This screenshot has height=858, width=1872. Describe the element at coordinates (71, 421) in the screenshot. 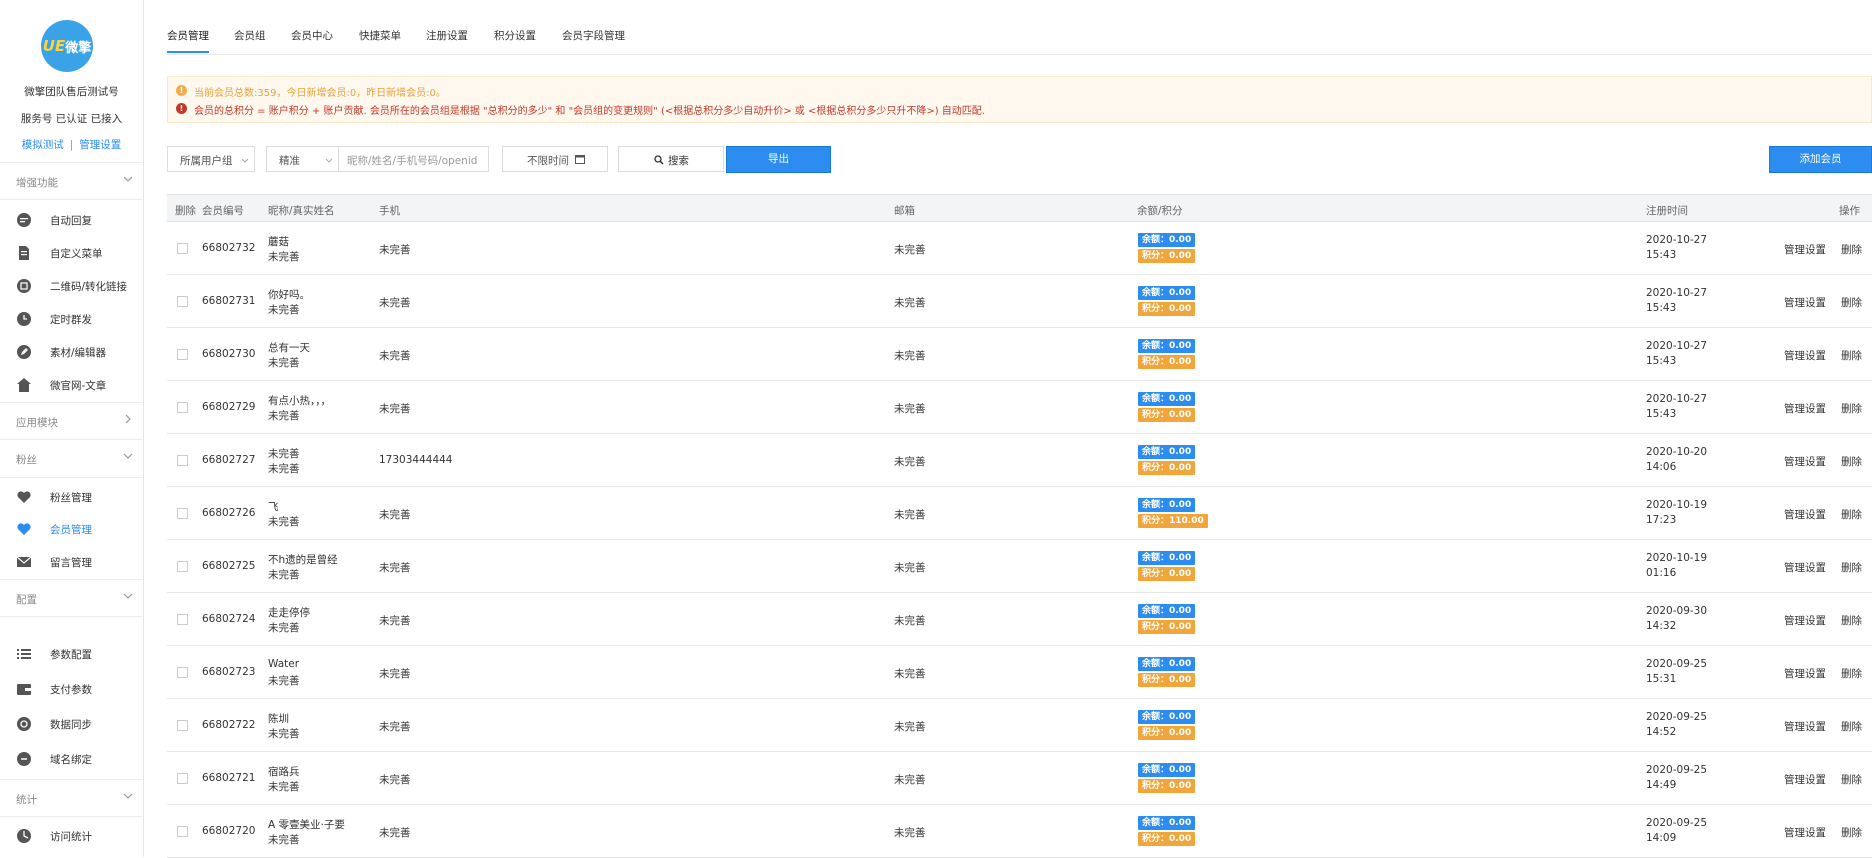

I see `section-apps: 应用模块` at that location.